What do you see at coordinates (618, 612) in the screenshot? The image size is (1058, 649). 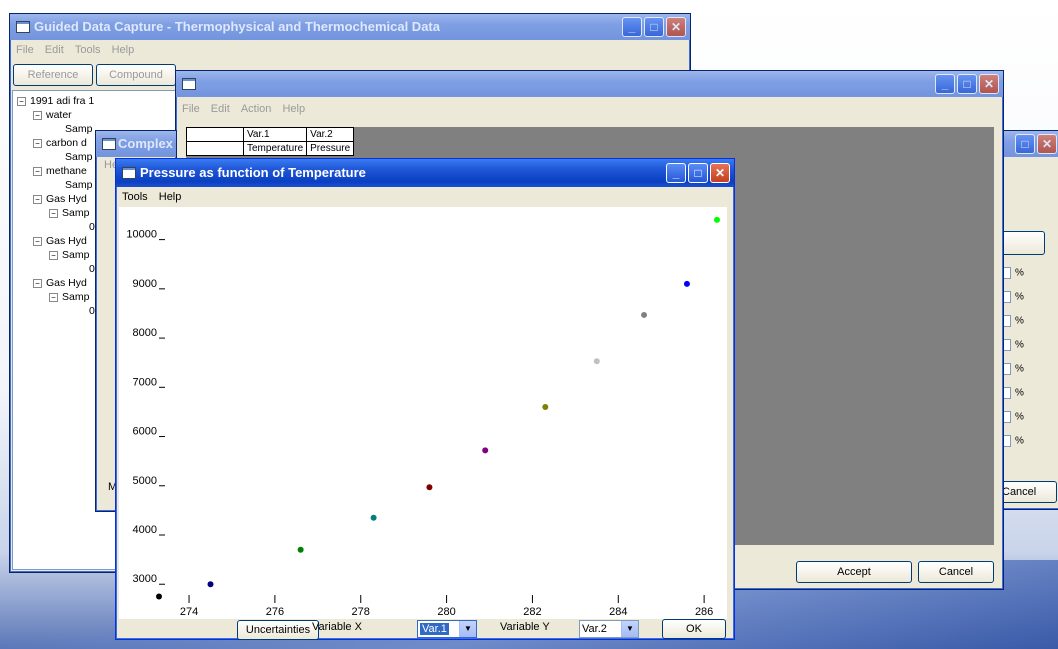 I see `x-tick-label: 284` at bounding box center [618, 612].